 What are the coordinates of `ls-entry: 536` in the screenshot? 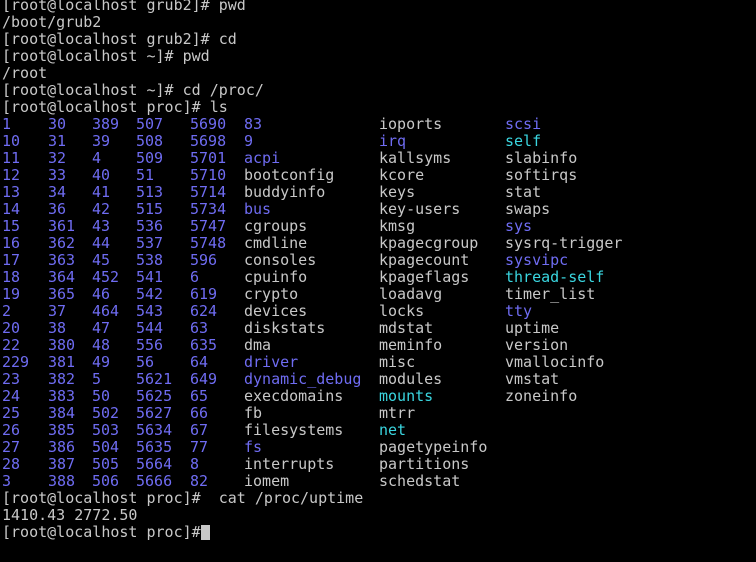 It's located at (150, 226).